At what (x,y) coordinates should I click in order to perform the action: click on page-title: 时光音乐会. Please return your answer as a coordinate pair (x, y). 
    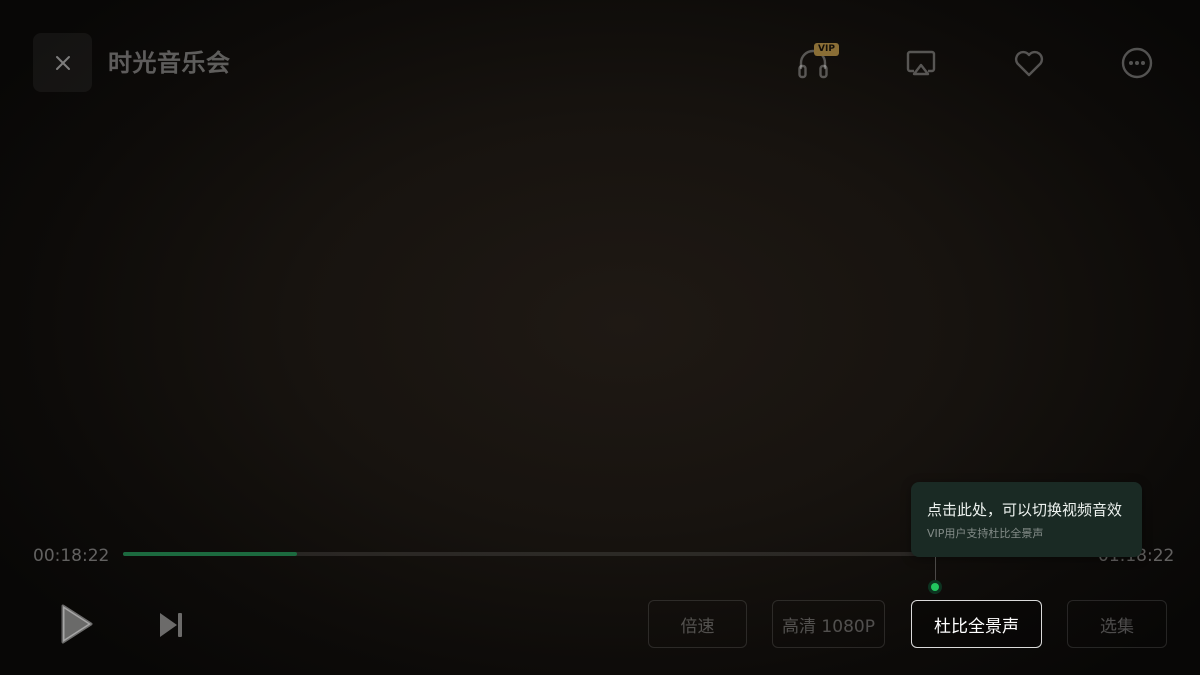
    Looking at the image, I should click on (169, 63).